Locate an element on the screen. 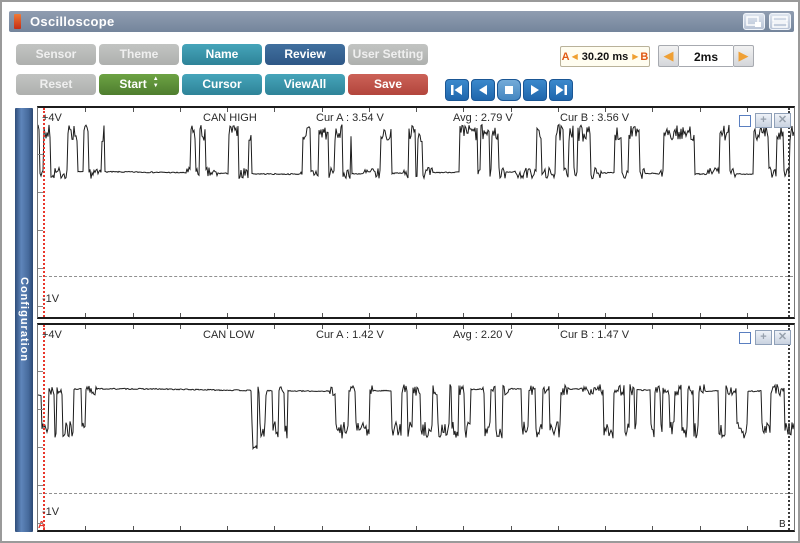  start-spinner-icon: ▲ ▼ is located at coordinates (156, 83).